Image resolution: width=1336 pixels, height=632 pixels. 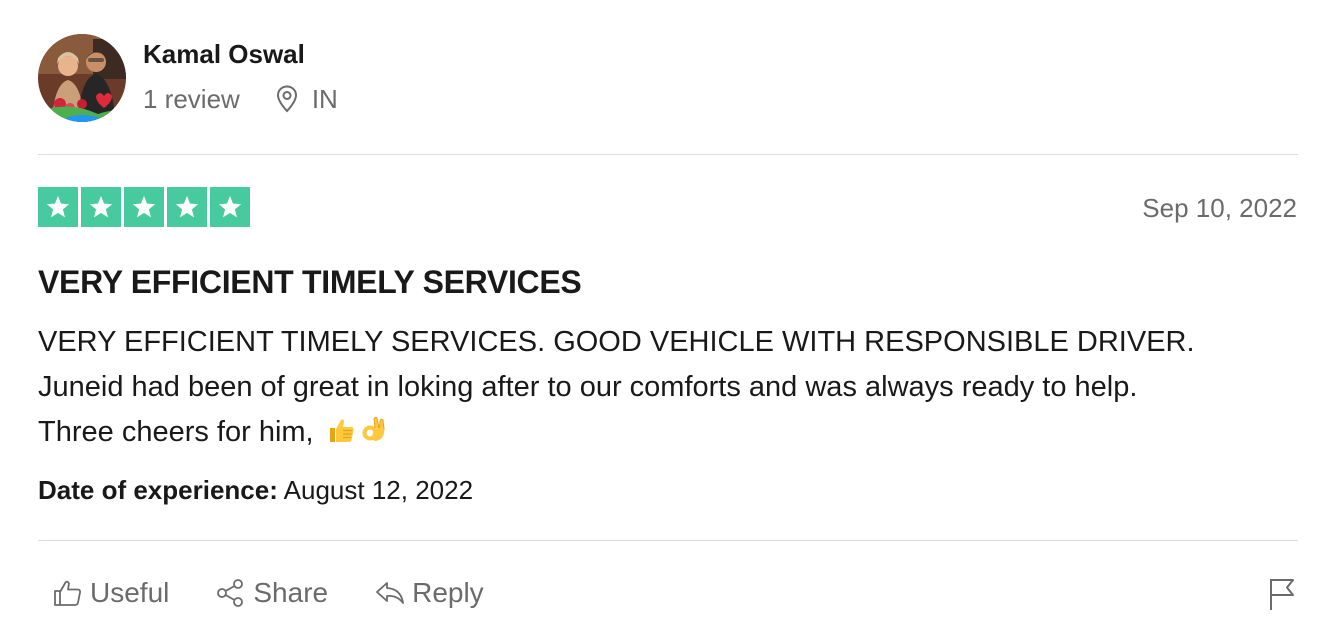 What do you see at coordinates (158, 490) in the screenshot?
I see `experience-label: Date of experience:` at bounding box center [158, 490].